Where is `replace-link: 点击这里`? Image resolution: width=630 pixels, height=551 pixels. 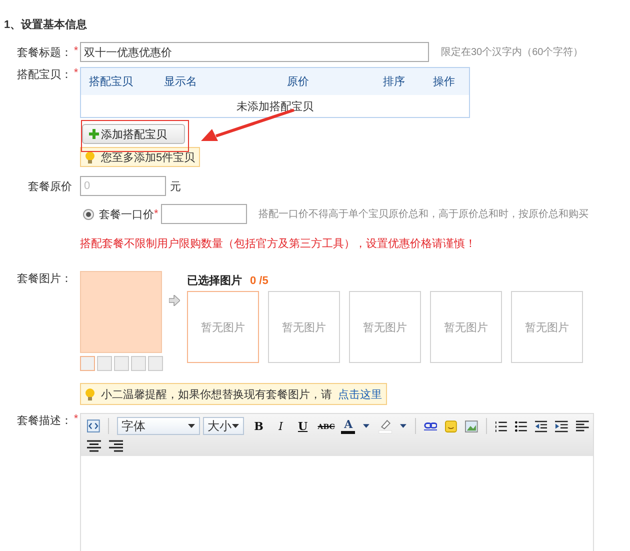 replace-link: 点击这里 is located at coordinates (360, 394).